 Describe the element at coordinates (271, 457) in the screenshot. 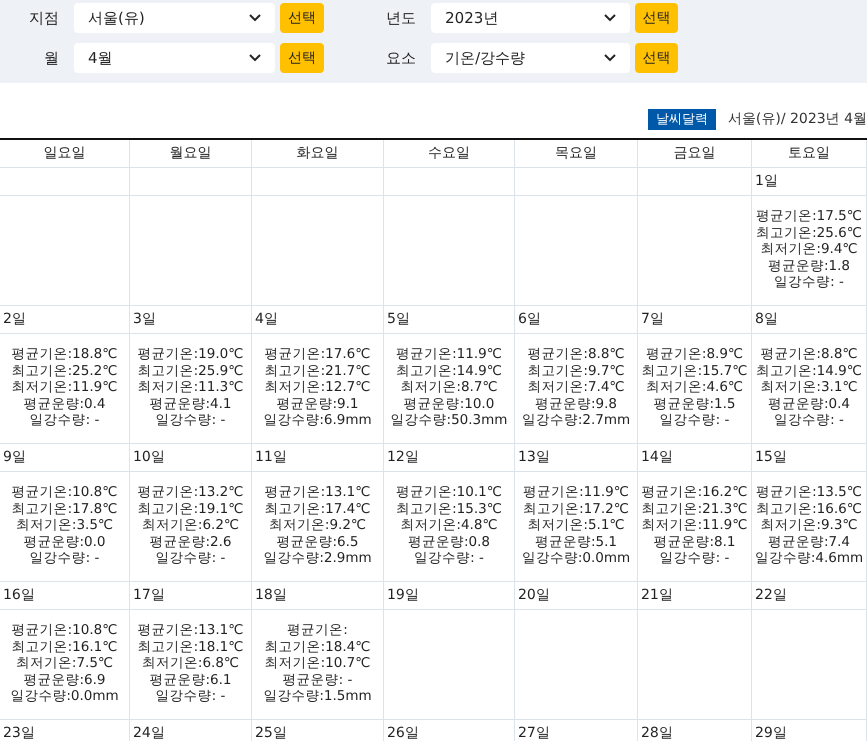

I see `date-label: 11일` at that location.